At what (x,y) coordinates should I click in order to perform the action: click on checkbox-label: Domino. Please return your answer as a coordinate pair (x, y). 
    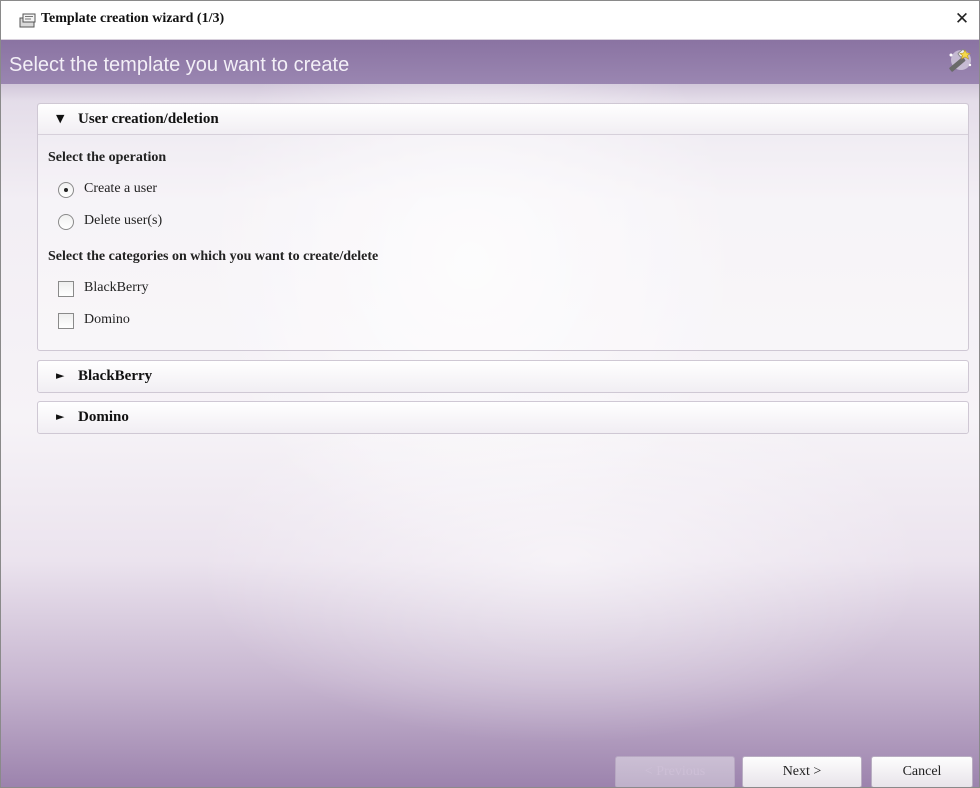
    Looking at the image, I should click on (107, 319).